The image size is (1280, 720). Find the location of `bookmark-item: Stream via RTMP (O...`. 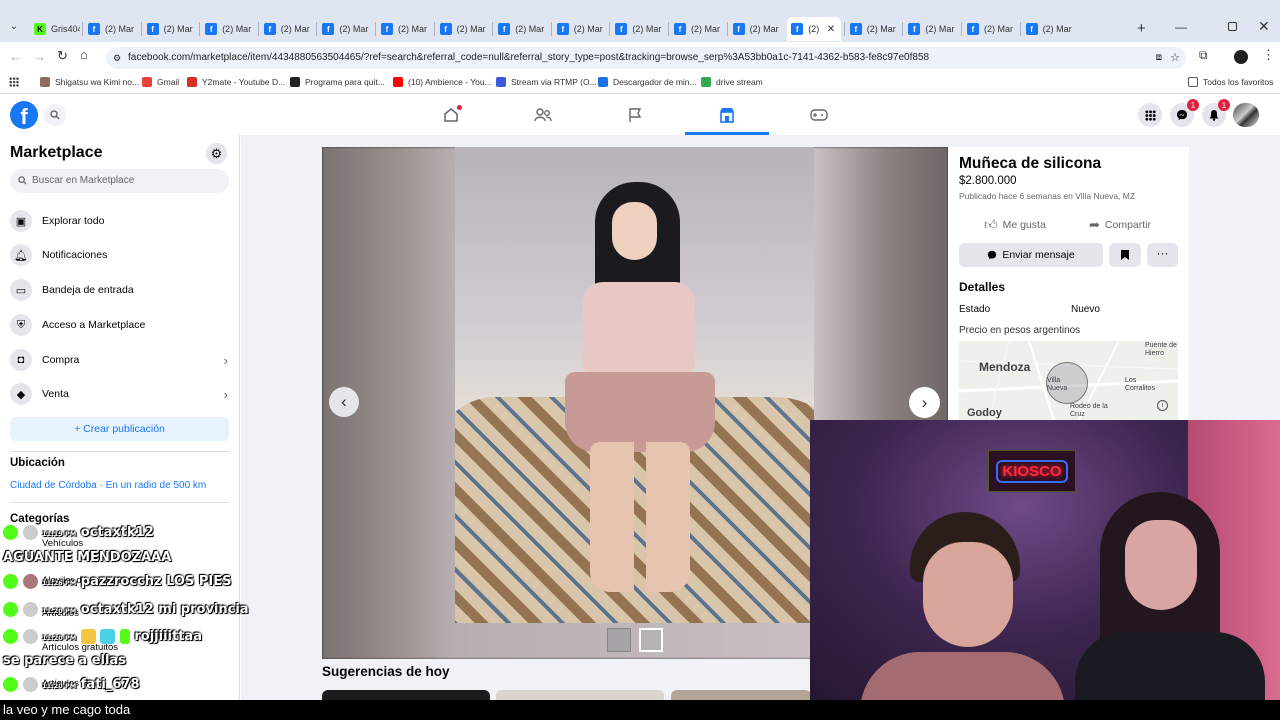

bookmark-item: Stream via RTMP (O... is located at coordinates (546, 82).